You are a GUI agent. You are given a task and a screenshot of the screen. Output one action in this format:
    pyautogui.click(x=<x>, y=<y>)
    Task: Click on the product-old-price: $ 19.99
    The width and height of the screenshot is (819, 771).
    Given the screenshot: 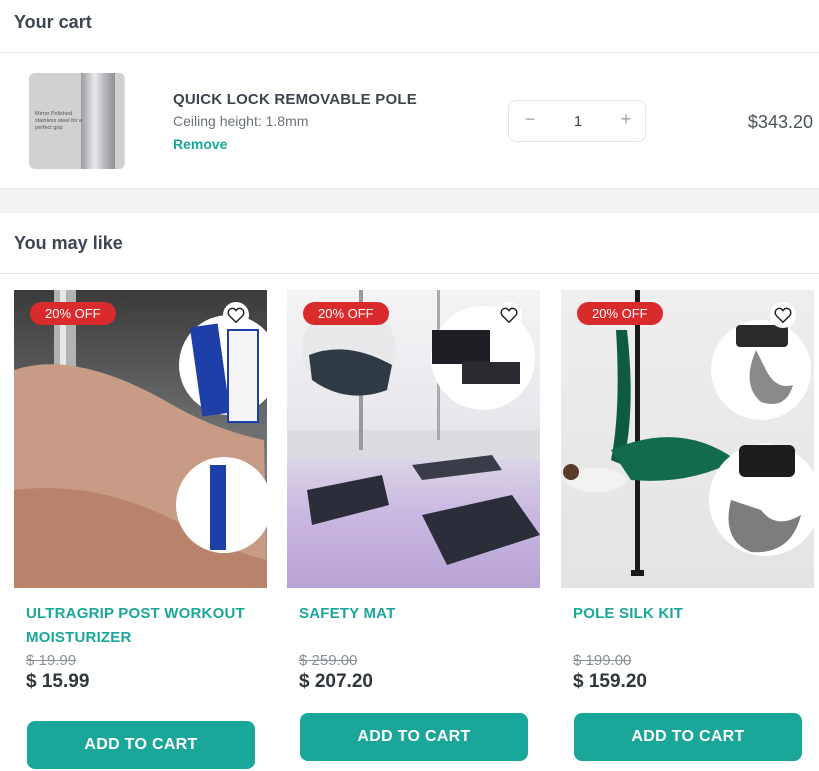 What is the action you would take?
    pyautogui.click(x=51, y=660)
    